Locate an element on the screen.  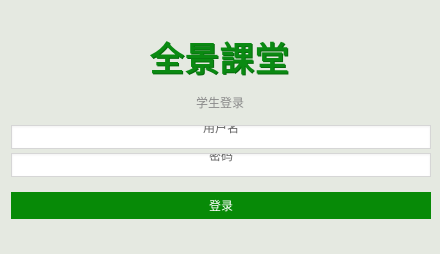
brand-logo: 全景課堂 is located at coordinates (220, 60).